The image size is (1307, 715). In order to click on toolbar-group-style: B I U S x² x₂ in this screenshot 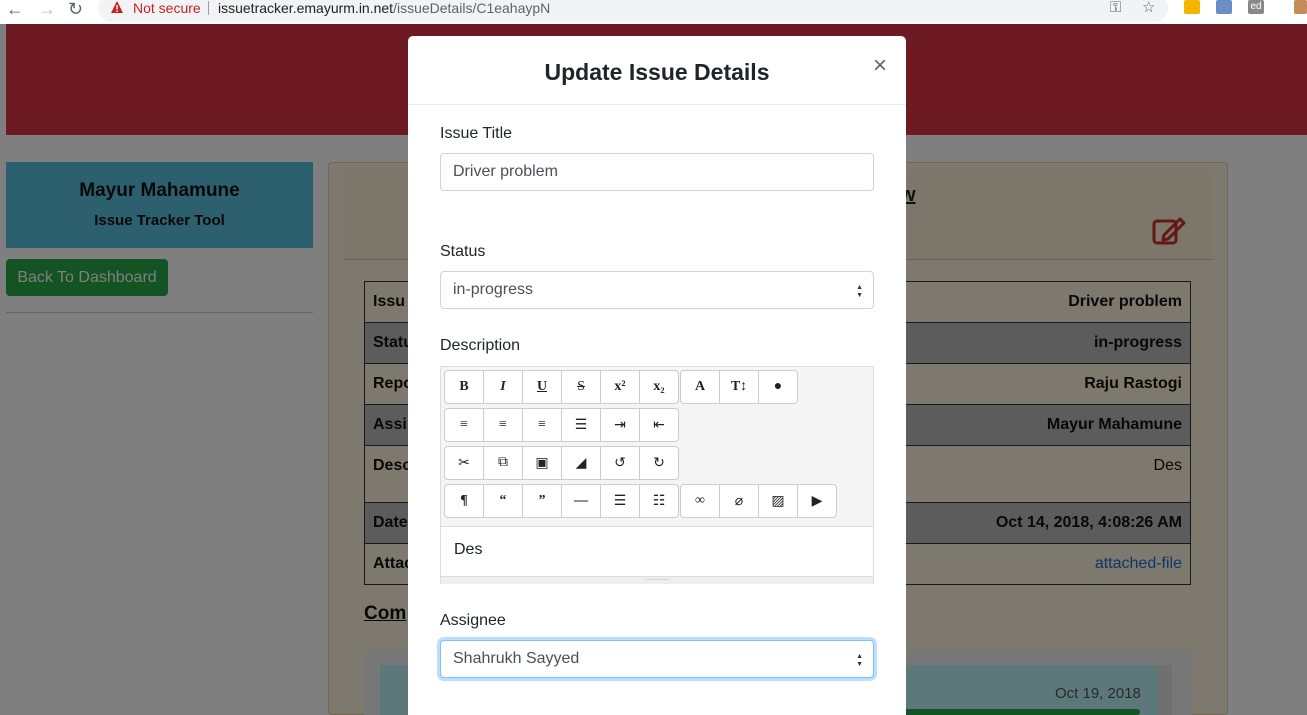, I will do `click(561, 387)`.